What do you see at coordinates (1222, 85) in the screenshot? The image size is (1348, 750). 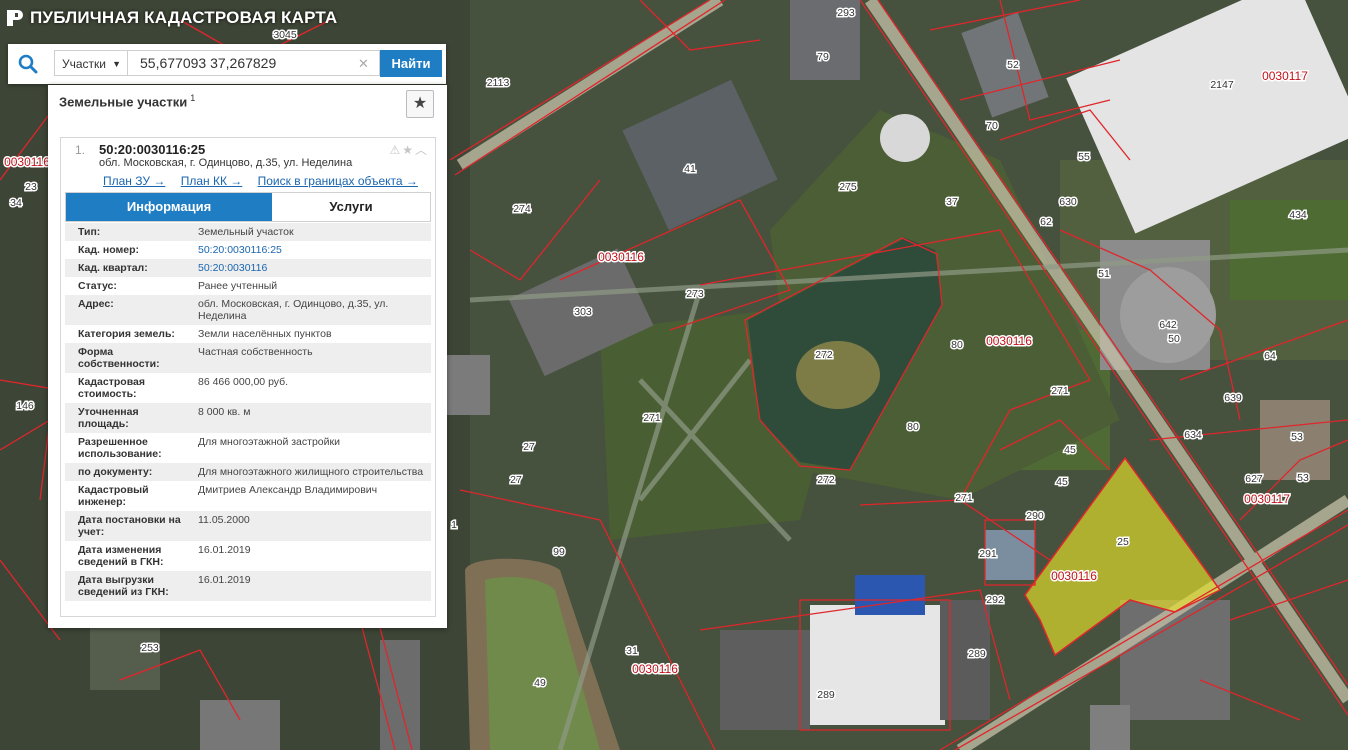 I see `parcel-label: 2147` at bounding box center [1222, 85].